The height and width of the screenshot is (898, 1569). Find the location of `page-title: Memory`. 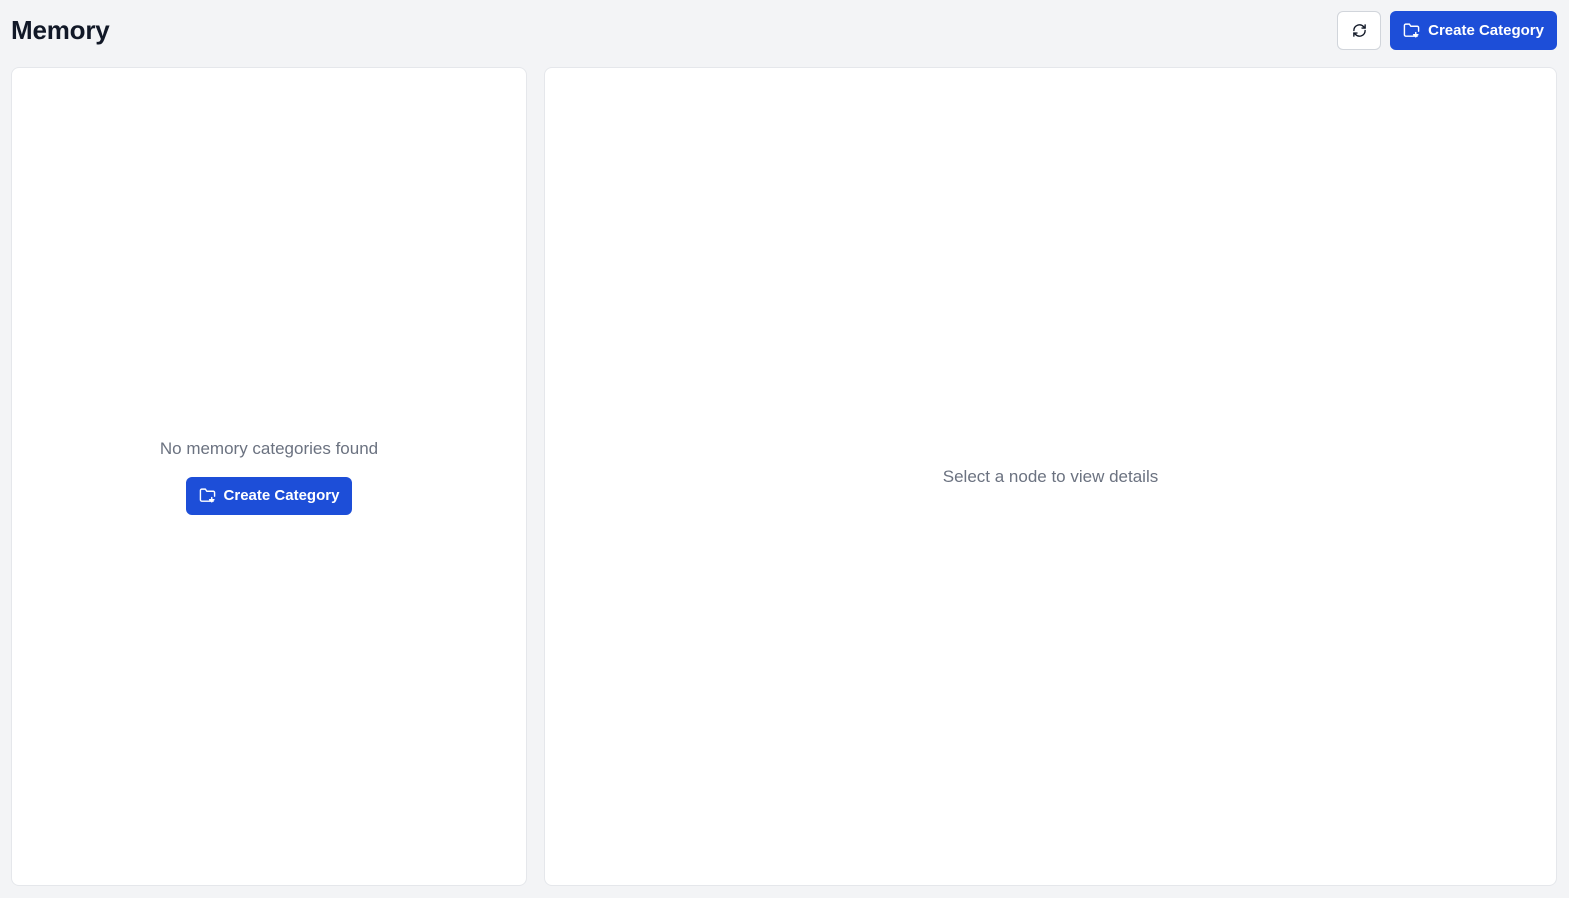

page-title: Memory is located at coordinates (60, 29).